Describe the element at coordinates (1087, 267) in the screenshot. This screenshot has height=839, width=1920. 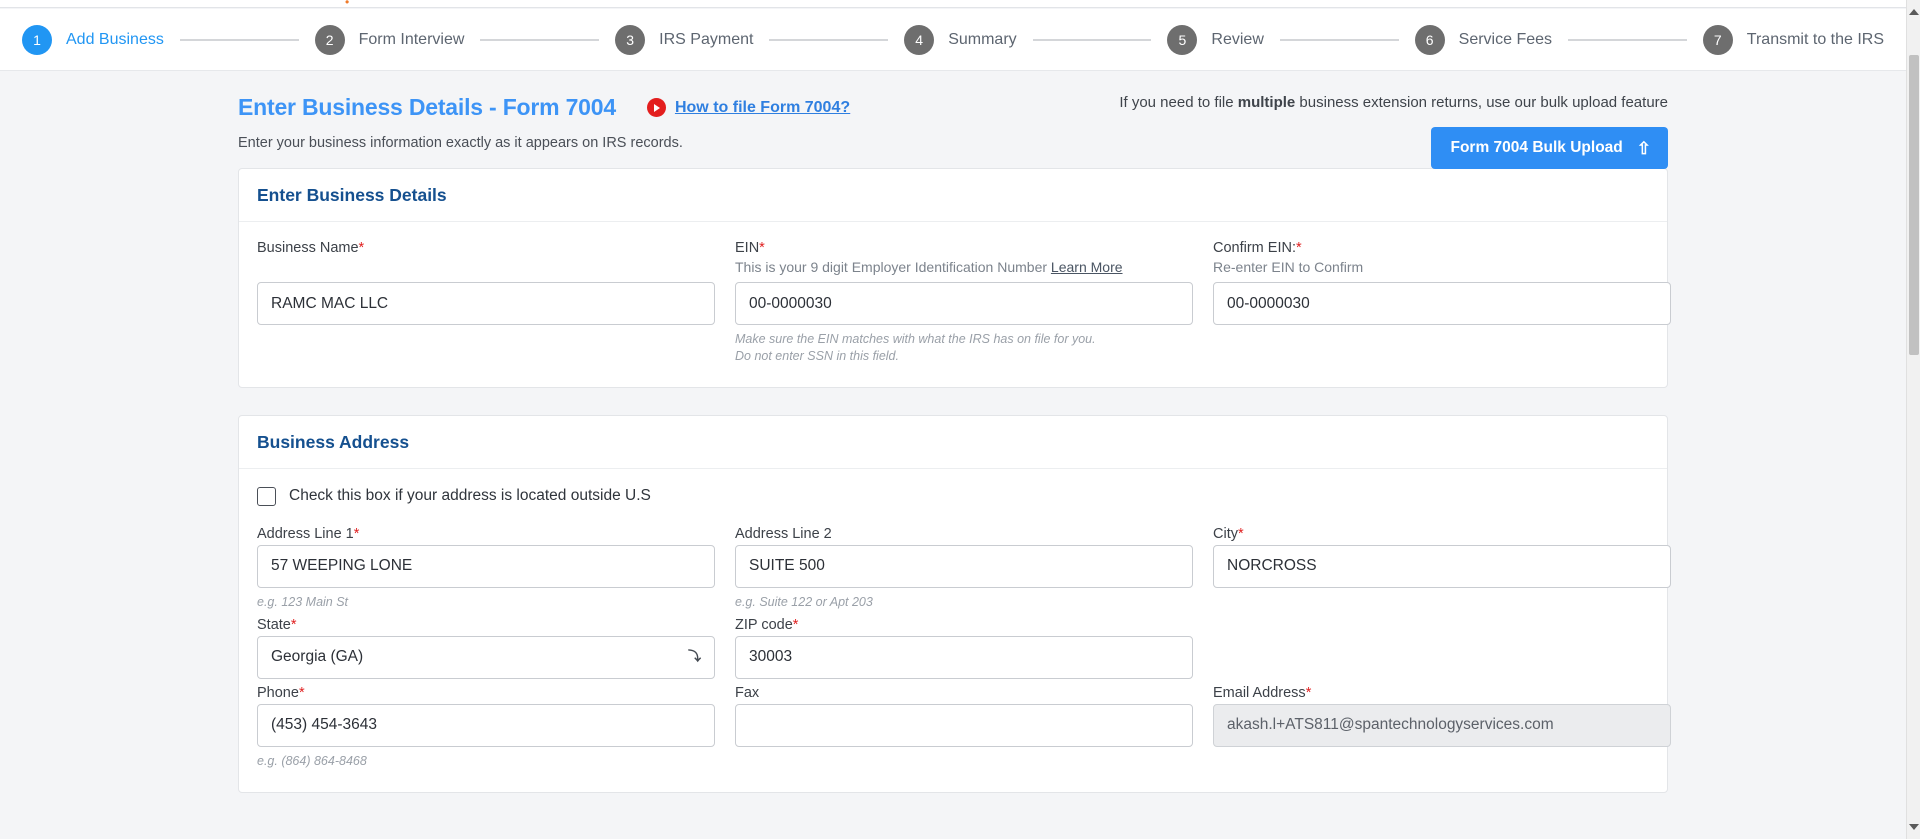
I see `ein-learn-more-link: Learn More` at that location.